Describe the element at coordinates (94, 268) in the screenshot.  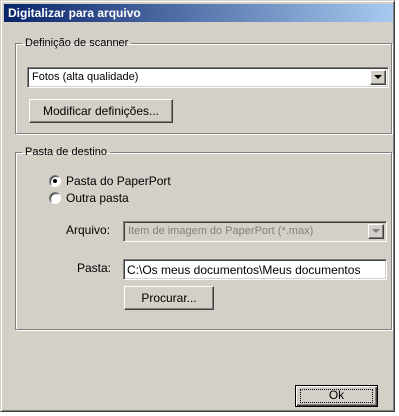
I see `folder-label: Pasta:` at that location.